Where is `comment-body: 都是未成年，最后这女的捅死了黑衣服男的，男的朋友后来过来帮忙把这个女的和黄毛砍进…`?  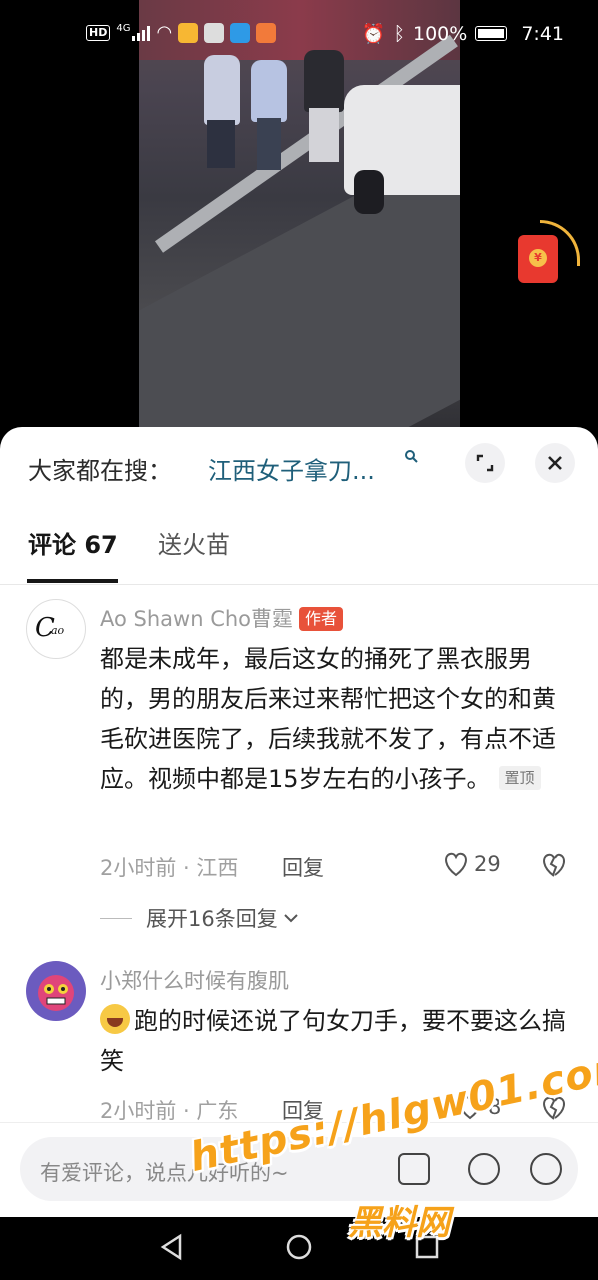
comment-body: 都是未成年，最后这女的捅死了黑衣服男的，男的朋友后来过来帮忙把这个女的和黄毛砍进… is located at coordinates (328, 719).